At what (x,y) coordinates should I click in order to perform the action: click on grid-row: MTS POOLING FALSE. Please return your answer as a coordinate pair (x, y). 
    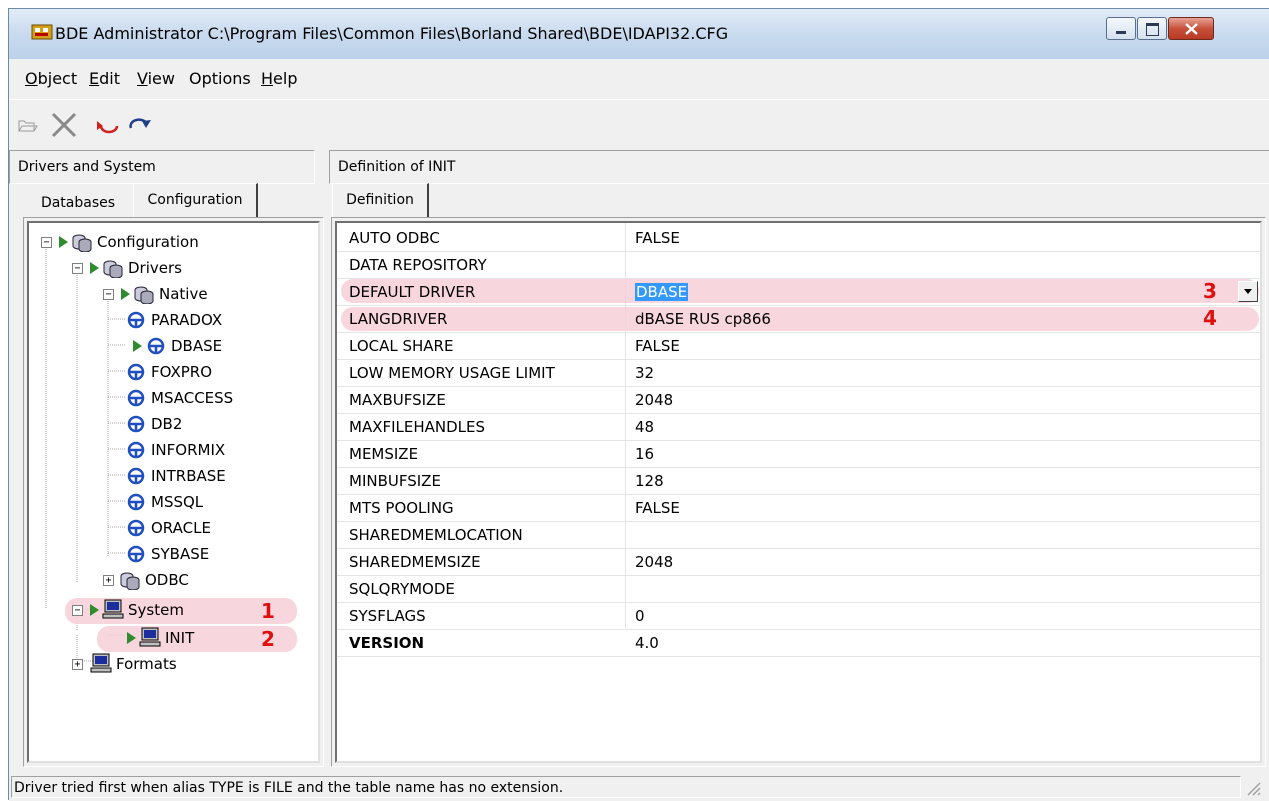
    Looking at the image, I should click on (798, 508).